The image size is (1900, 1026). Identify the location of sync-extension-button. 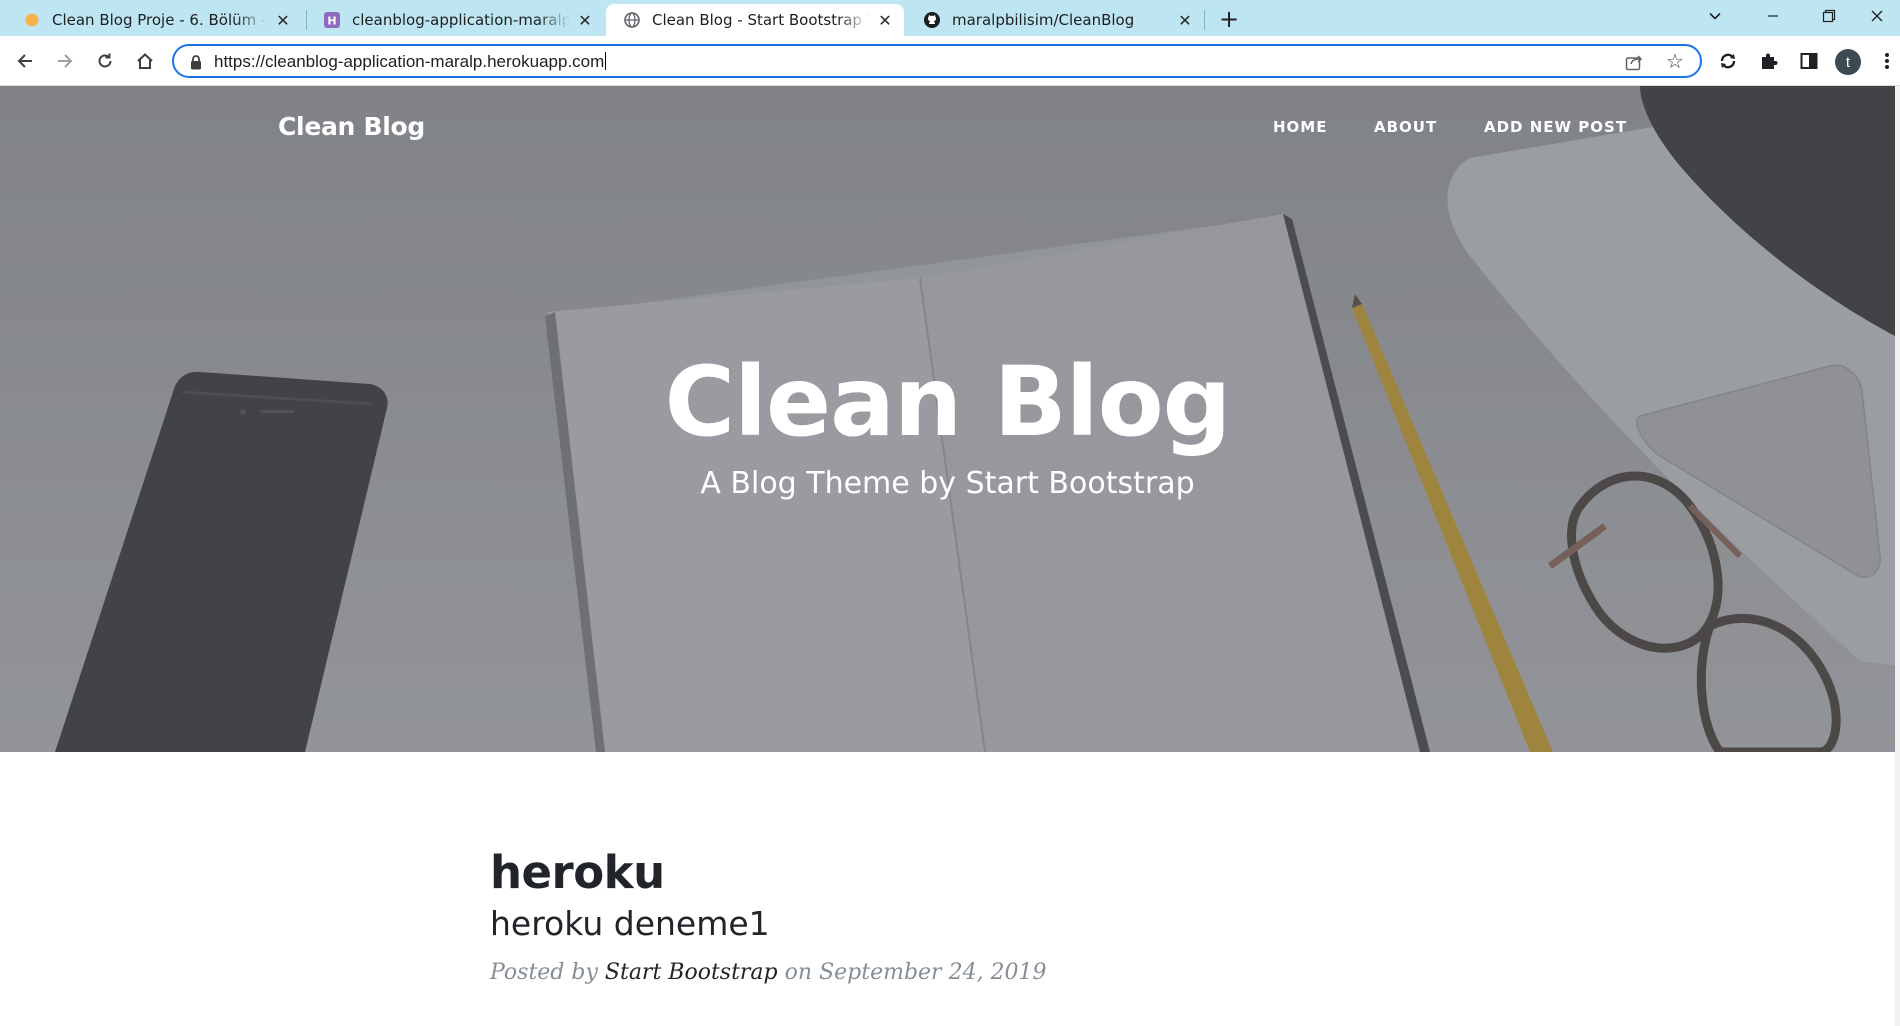
(1728, 61).